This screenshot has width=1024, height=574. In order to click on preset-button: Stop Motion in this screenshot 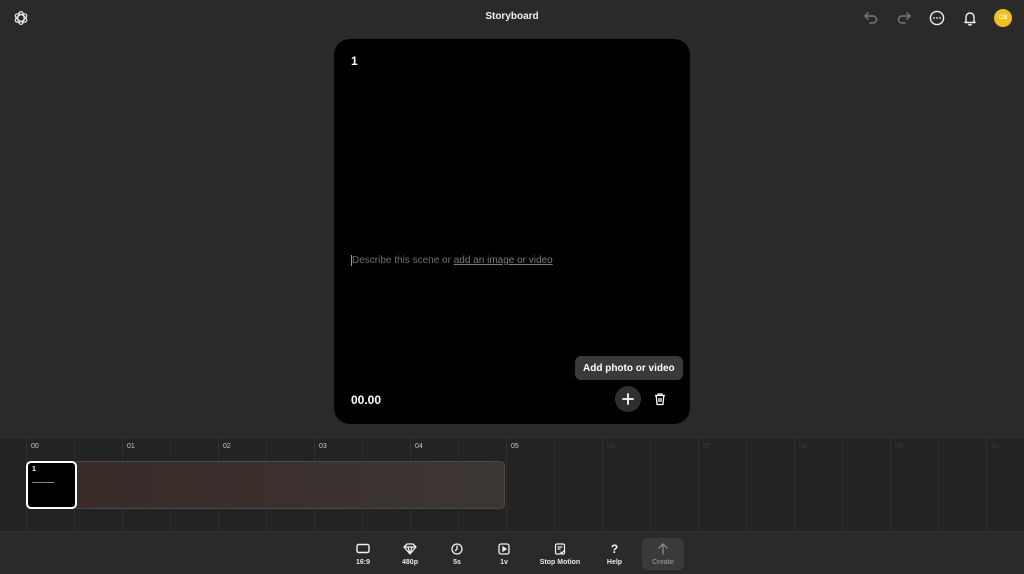, I will do `click(560, 554)`.